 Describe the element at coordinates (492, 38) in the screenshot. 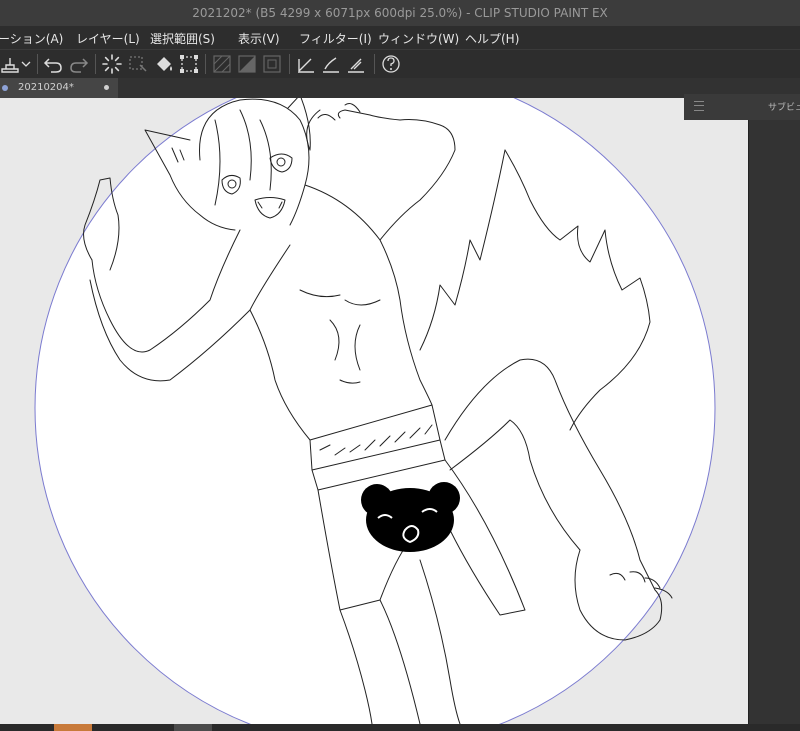

I see `menu-help: ヘルプ(H)` at that location.